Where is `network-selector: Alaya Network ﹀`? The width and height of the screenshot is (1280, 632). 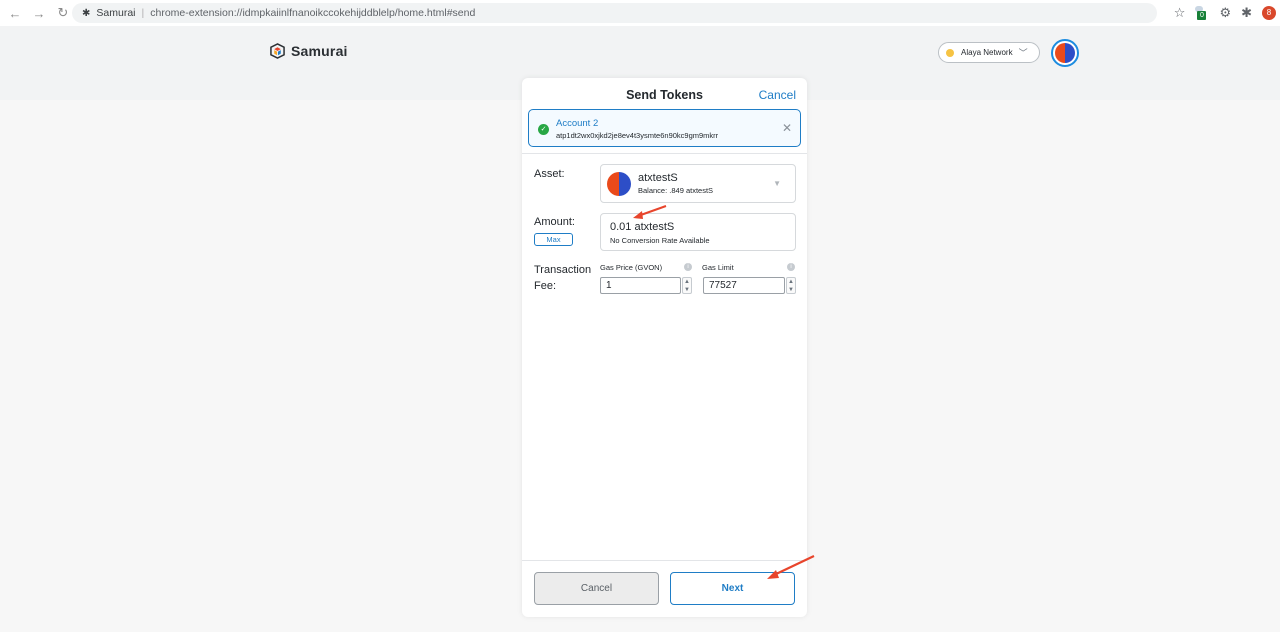 network-selector: Alaya Network ﹀ is located at coordinates (989, 52).